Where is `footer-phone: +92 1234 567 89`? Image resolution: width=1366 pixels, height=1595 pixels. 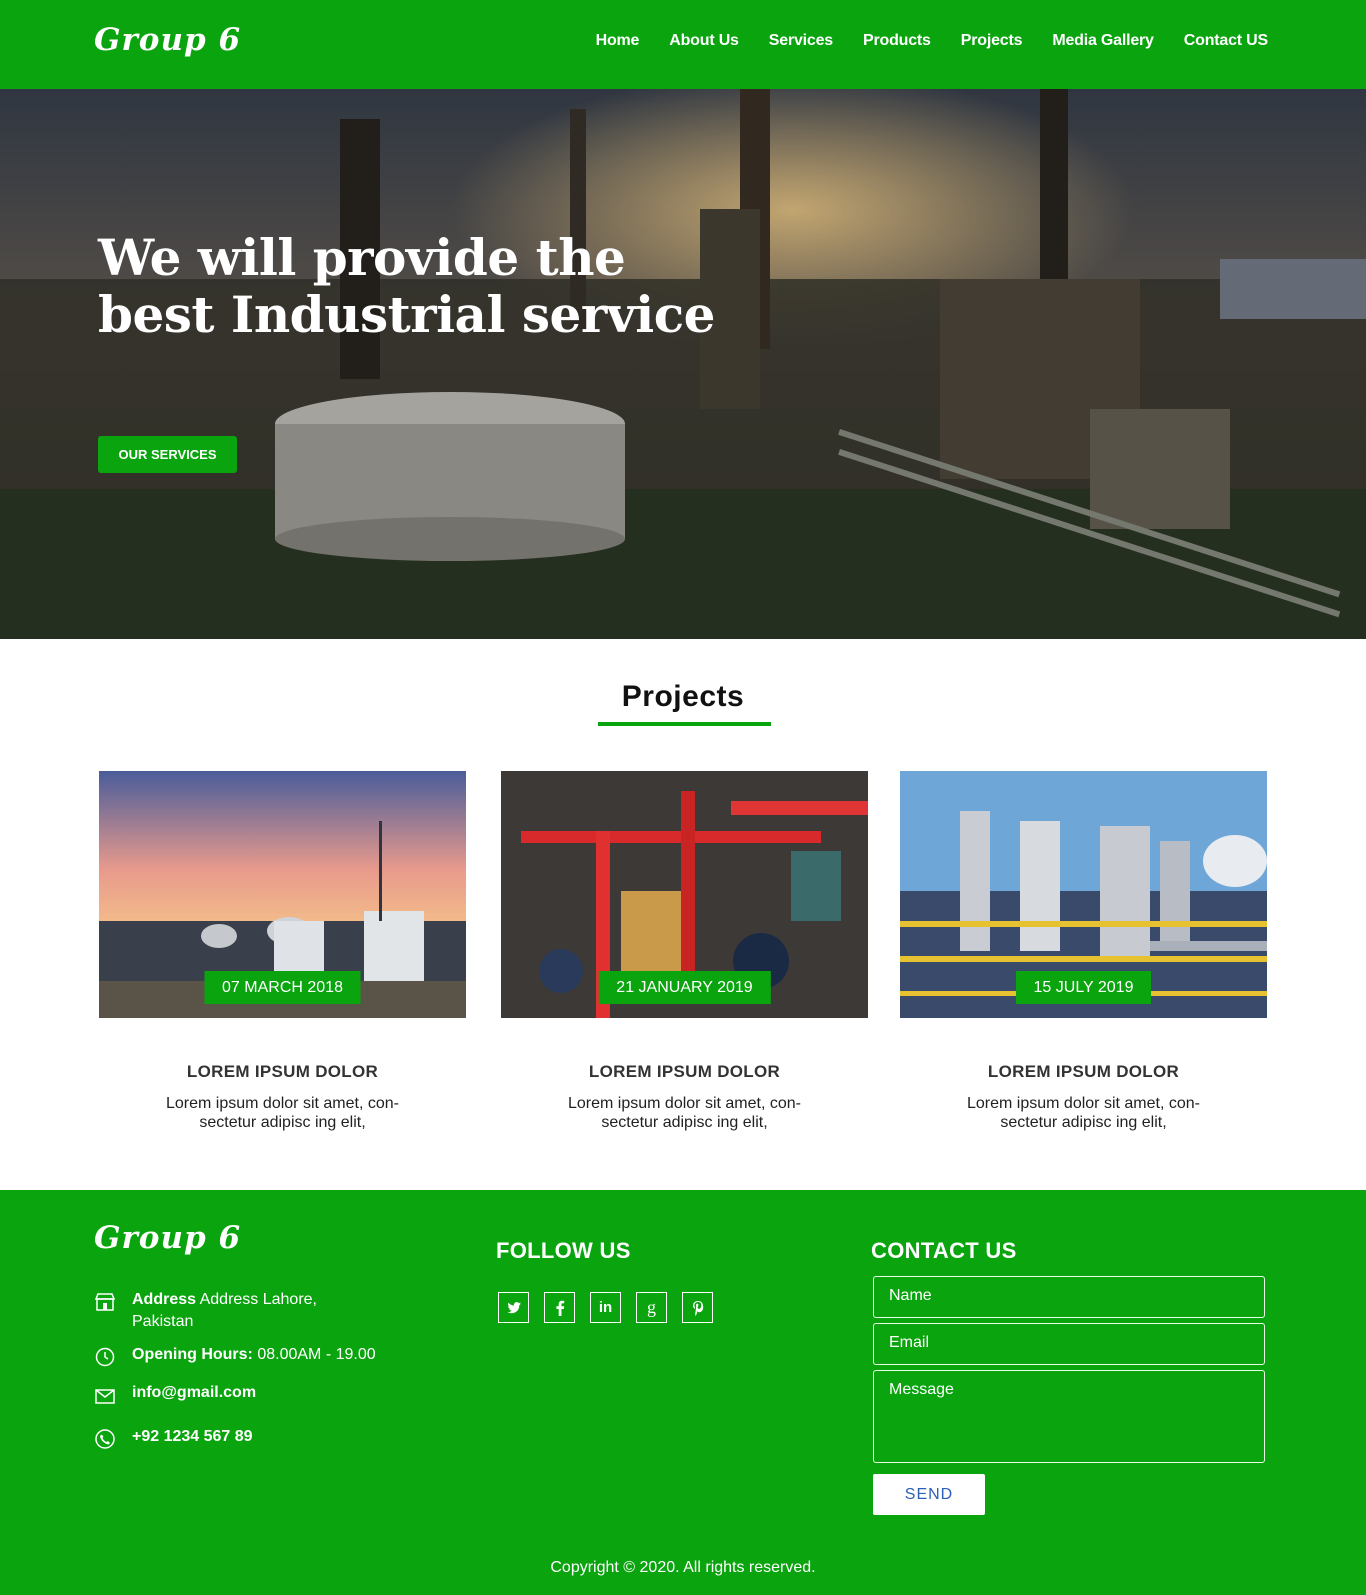
footer-phone: +92 1234 567 89 is located at coordinates (173, 1439).